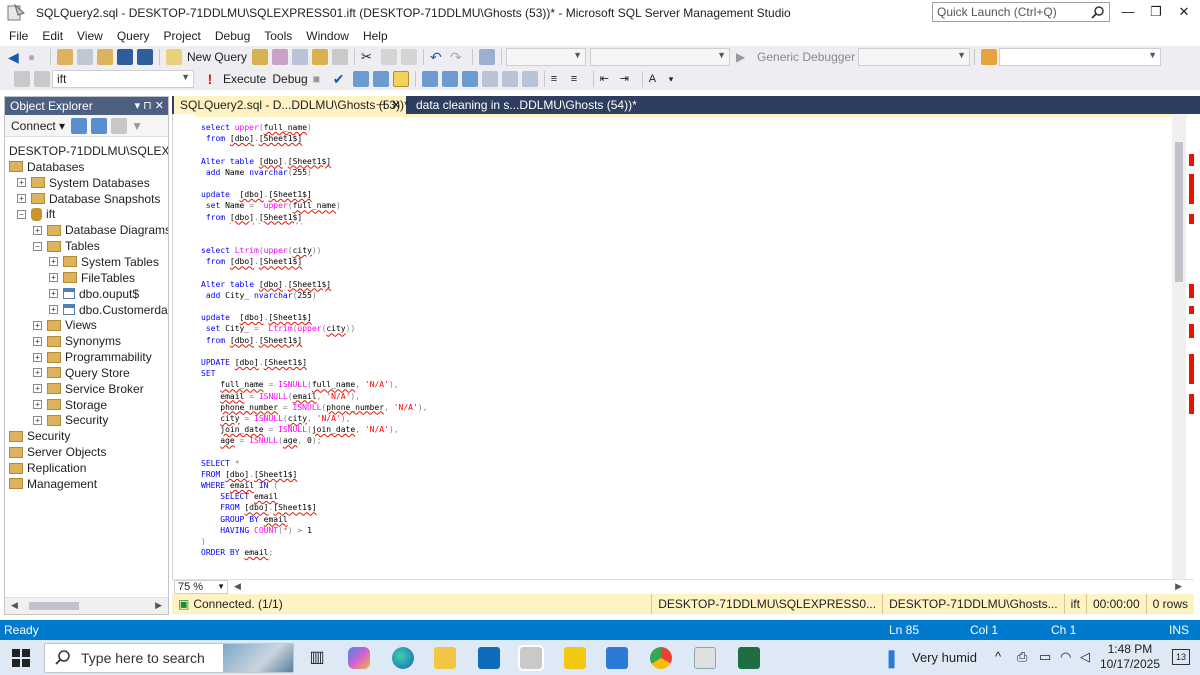 The width and height of the screenshot is (1200, 675). Describe the element at coordinates (20, 36) in the screenshot. I see `menu-file: File` at that location.